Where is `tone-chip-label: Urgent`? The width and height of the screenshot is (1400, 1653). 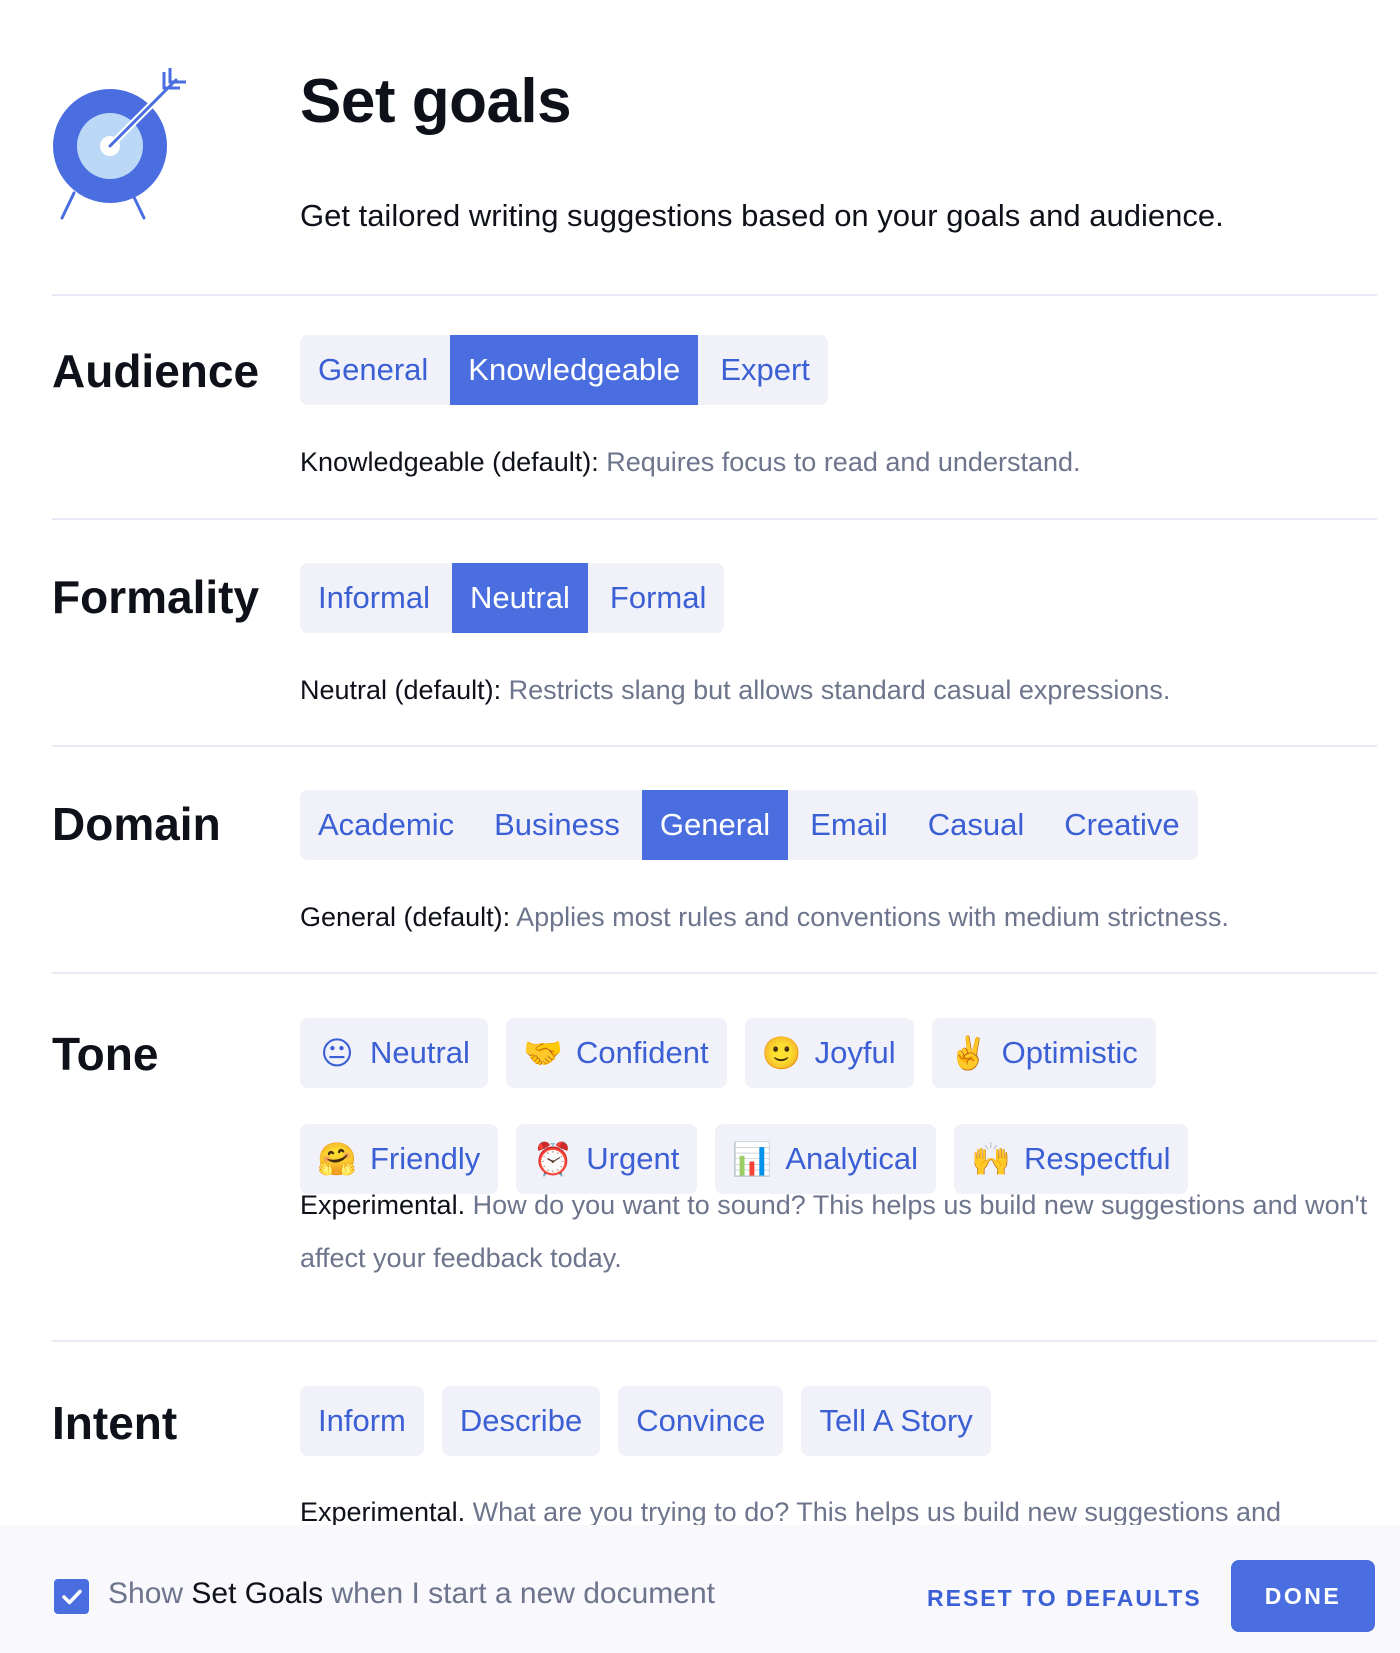
tone-chip-label: Urgent is located at coordinates (633, 1158).